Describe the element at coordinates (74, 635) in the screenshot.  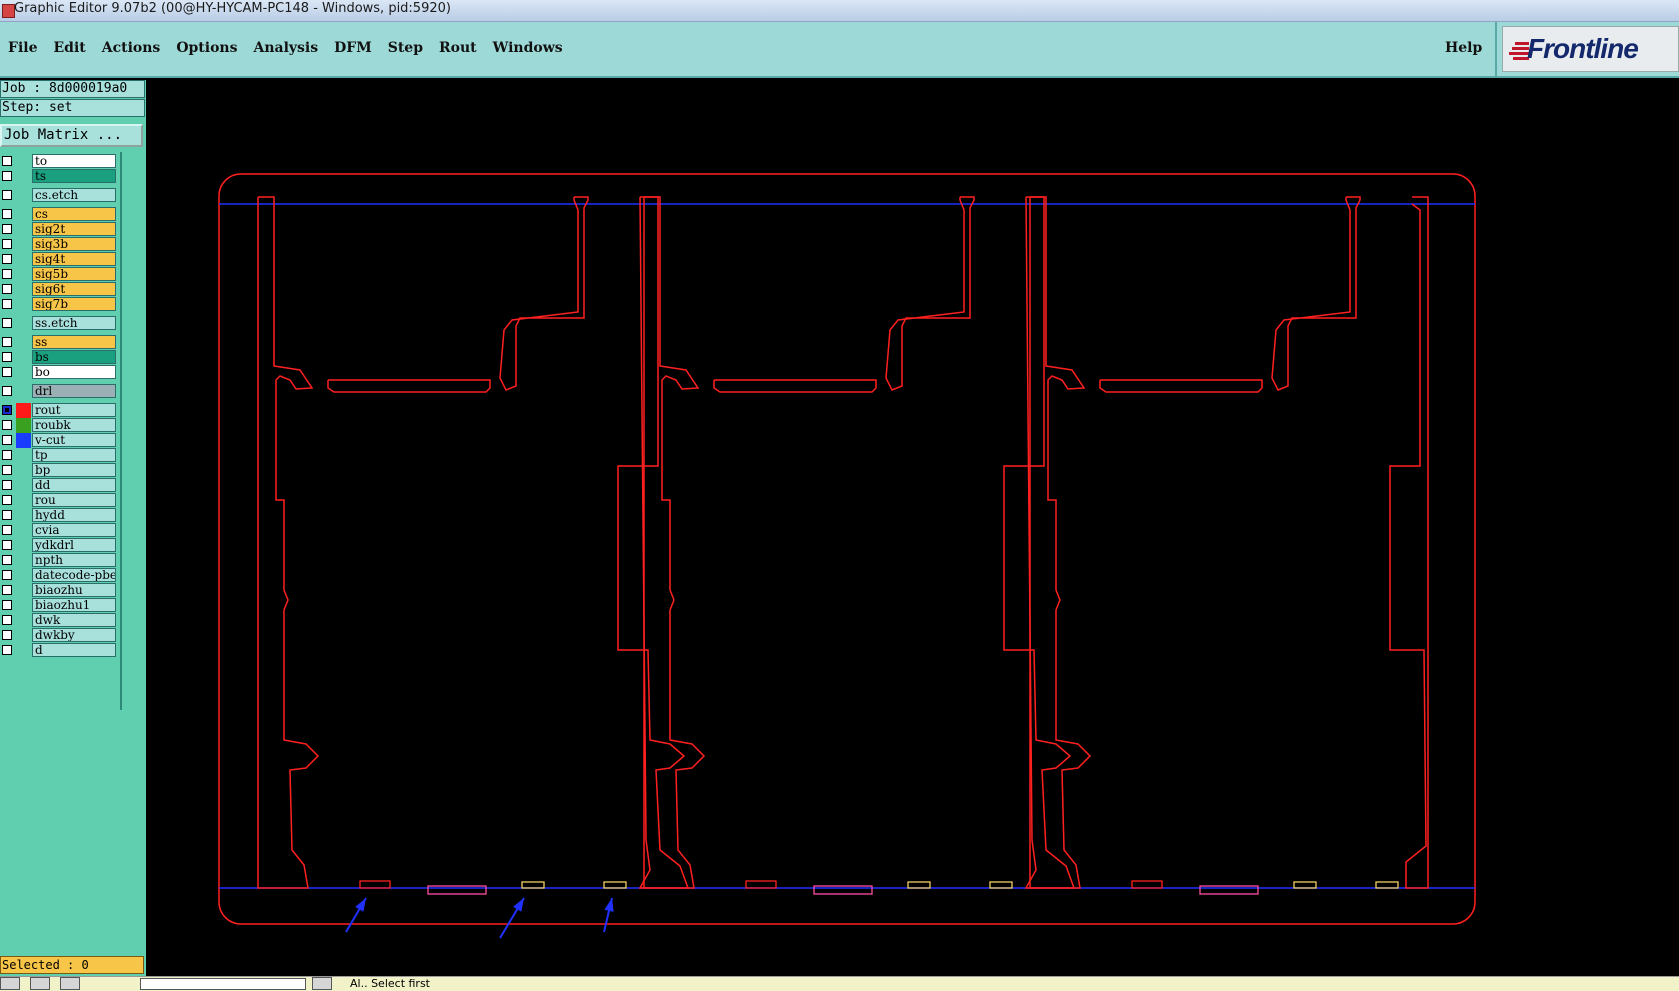
I see `layer-name: dwkby` at that location.